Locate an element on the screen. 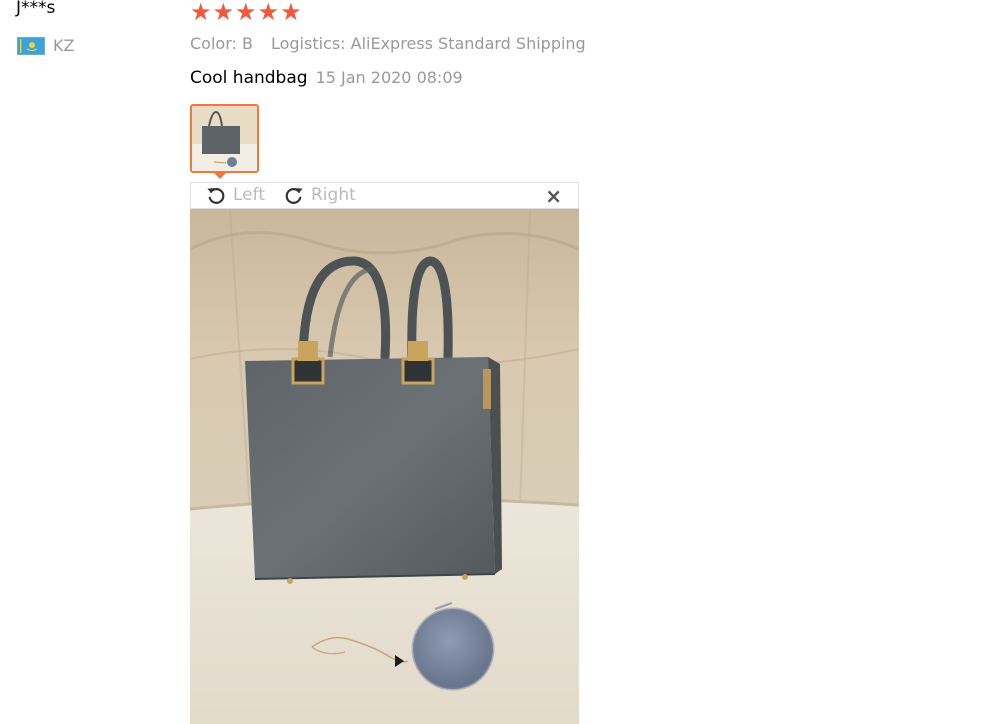 This screenshot has width=1000, height=724. review-date: 15 Jan 2020 08:09 is located at coordinates (389, 77).